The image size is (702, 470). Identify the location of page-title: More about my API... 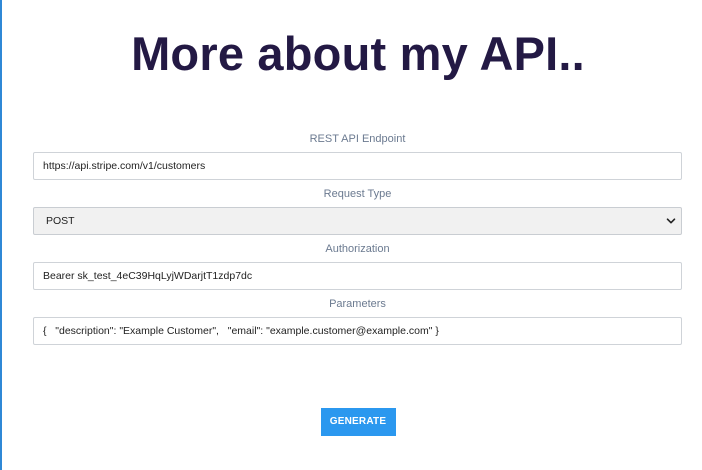
(358, 53).